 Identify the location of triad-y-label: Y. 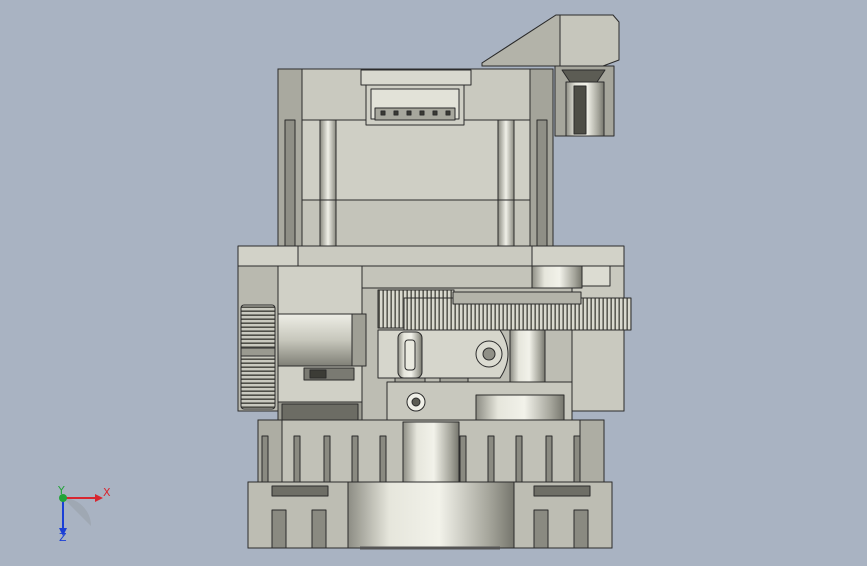
(61, 490).